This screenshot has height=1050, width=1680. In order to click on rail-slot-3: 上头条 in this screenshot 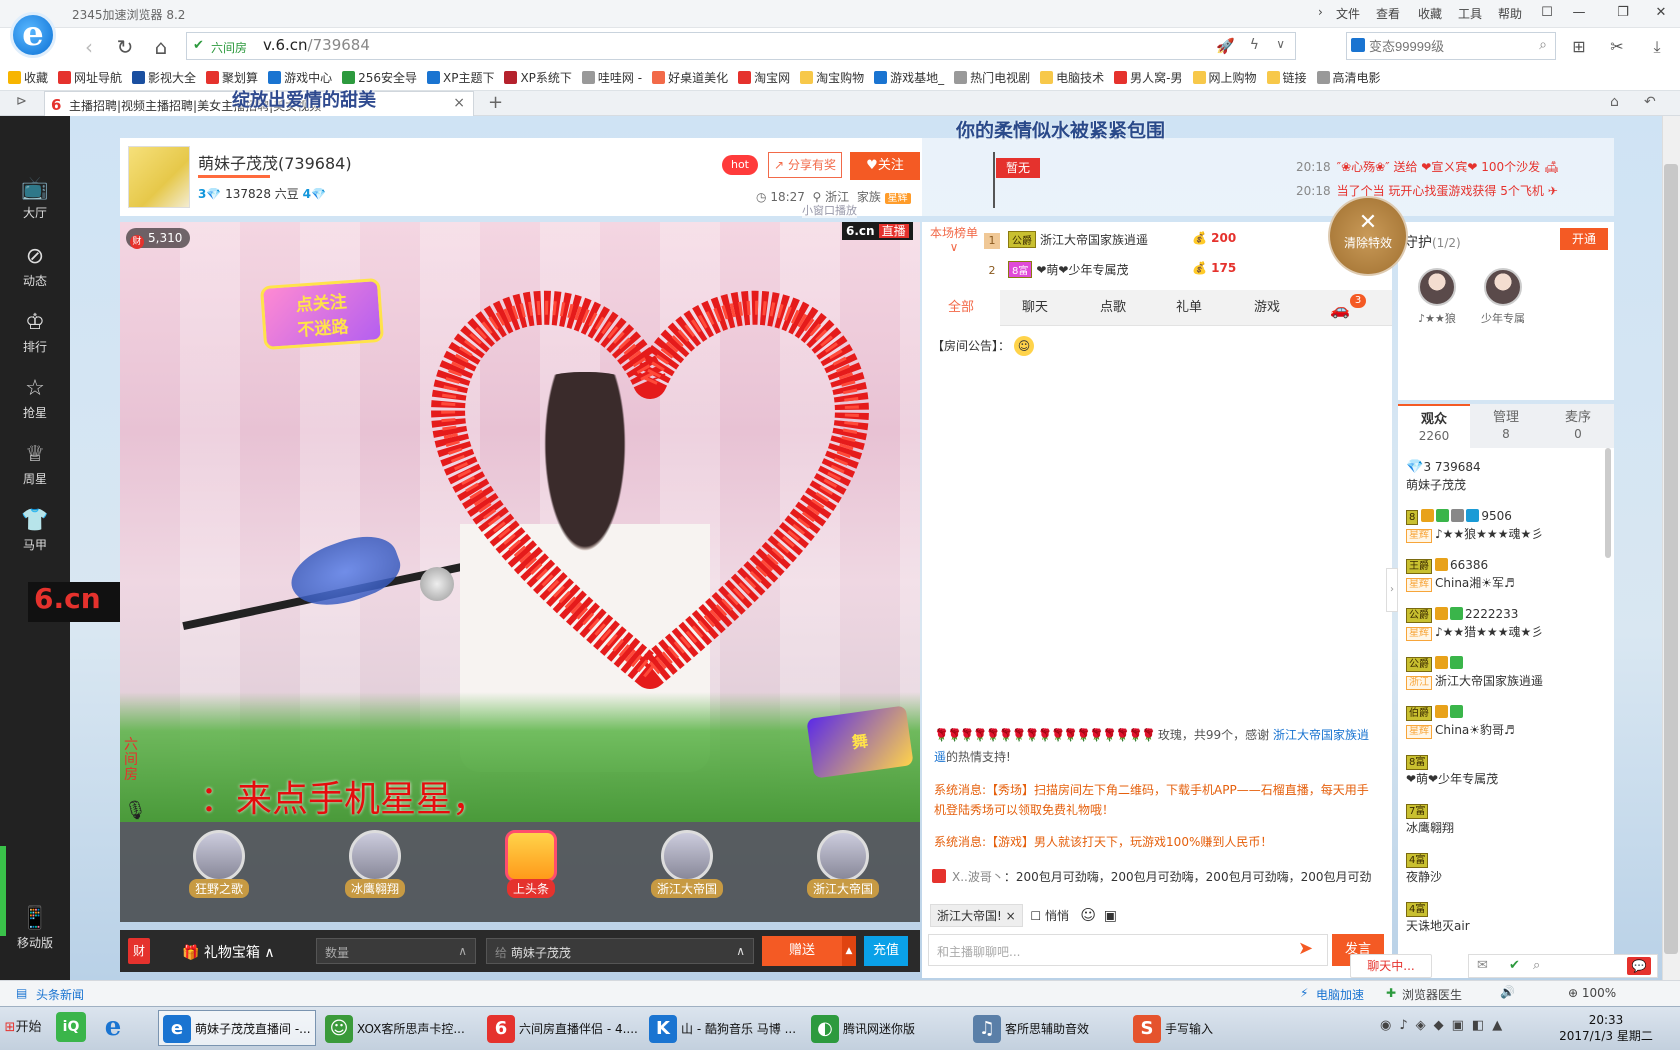, I will do `click(531, 871)`.